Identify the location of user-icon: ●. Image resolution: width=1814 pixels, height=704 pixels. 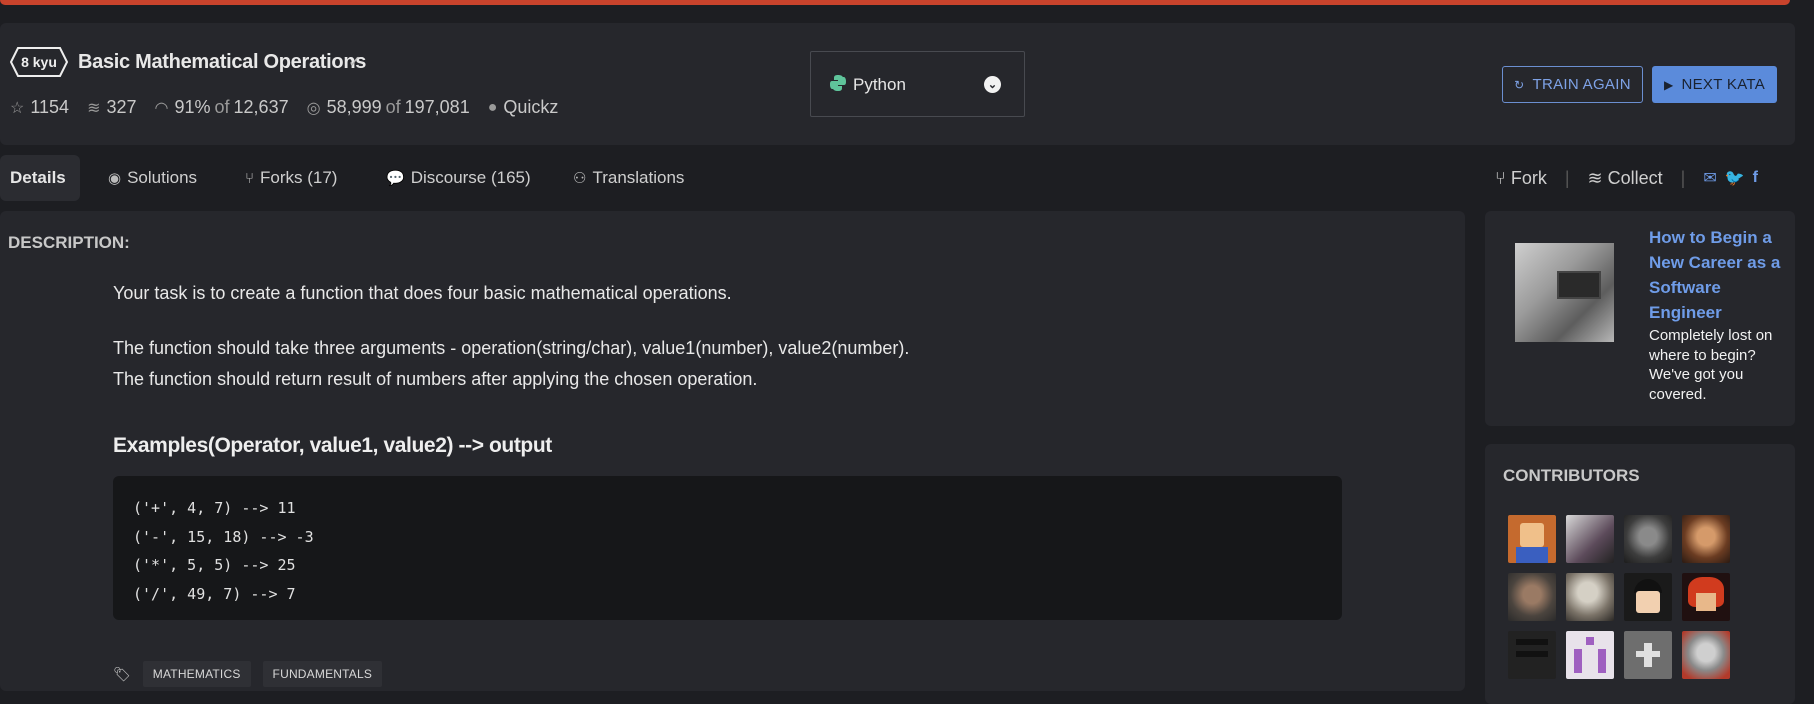
(492, 107).